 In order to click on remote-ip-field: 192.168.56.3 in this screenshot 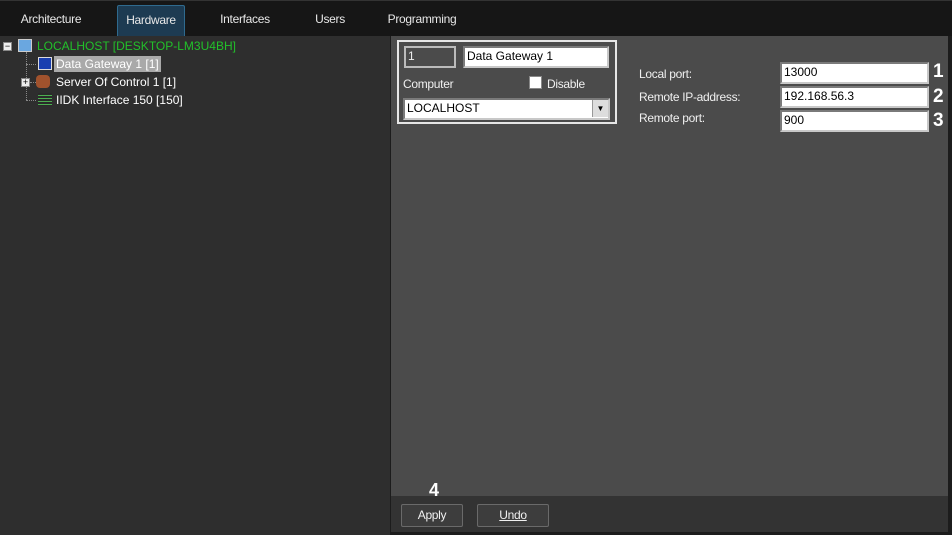, I will do `click(854, 97)`.